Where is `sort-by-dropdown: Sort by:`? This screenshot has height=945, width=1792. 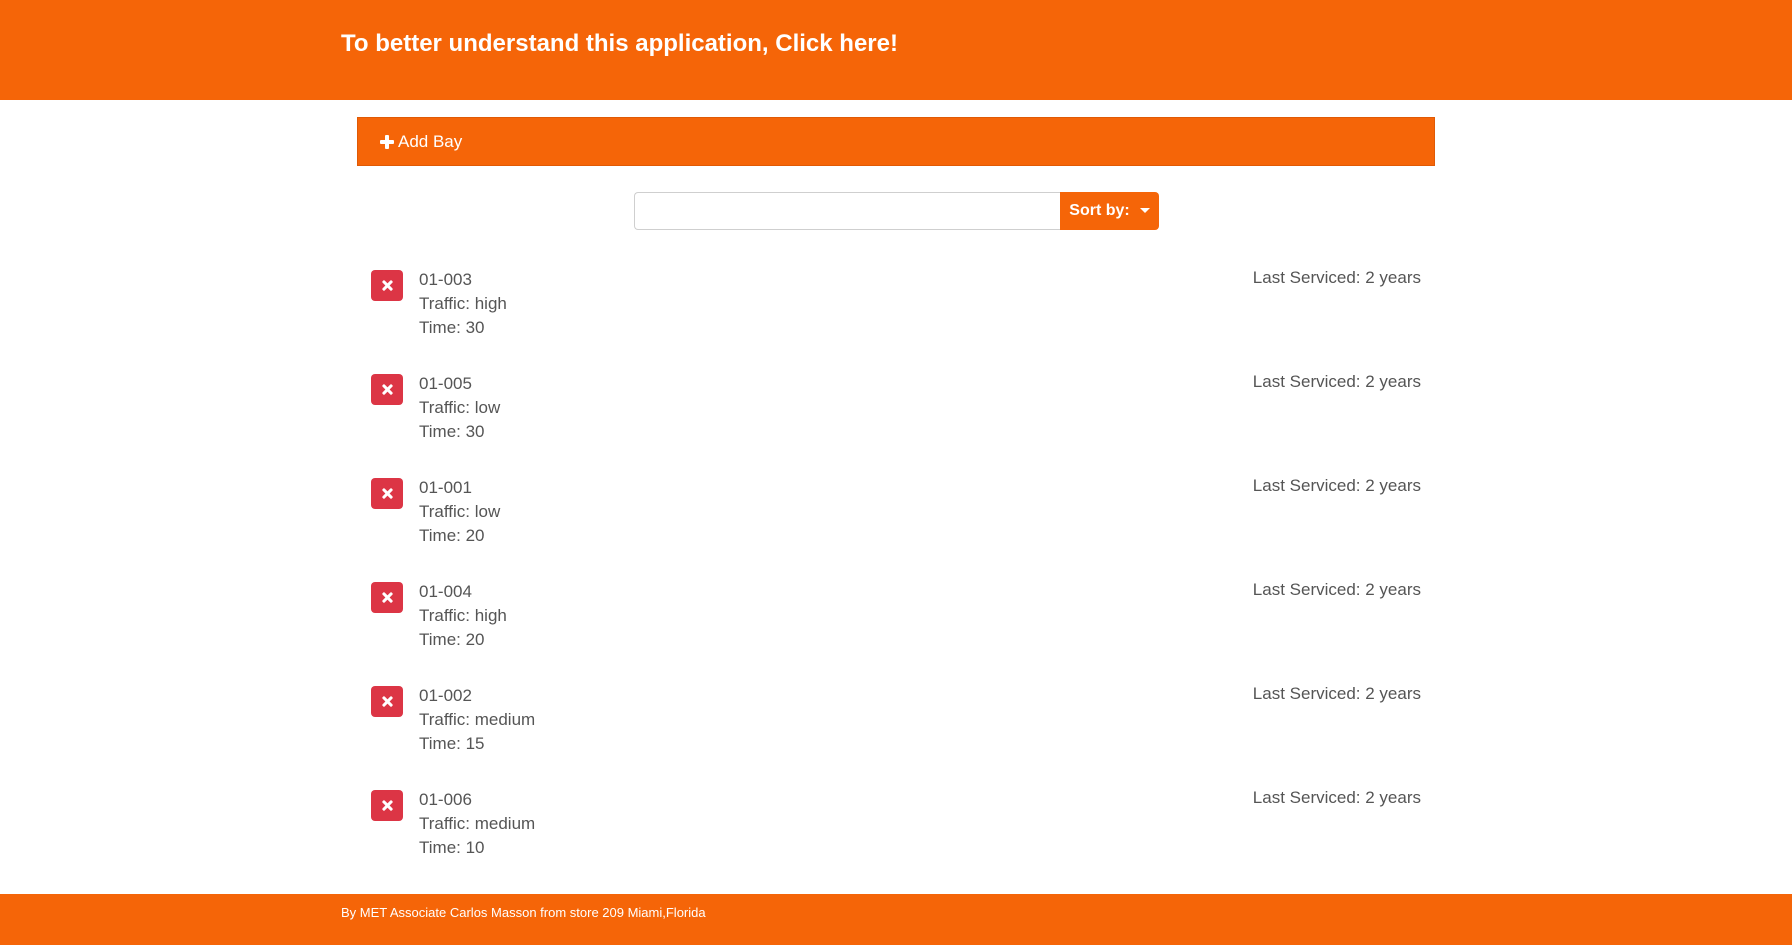
sort-by-dropdown: Sort by: is located at coordinates (1109, 211).